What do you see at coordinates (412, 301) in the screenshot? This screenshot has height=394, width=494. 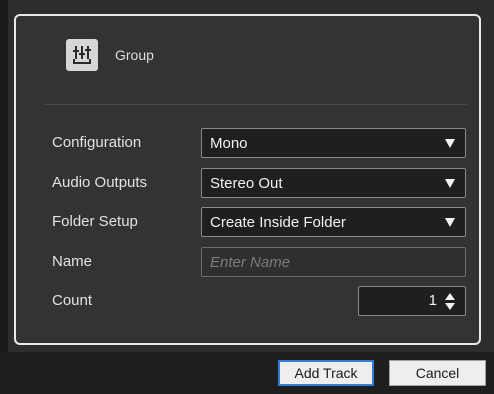 I see `count-stepper: 1` at bounding box center [412, 301].